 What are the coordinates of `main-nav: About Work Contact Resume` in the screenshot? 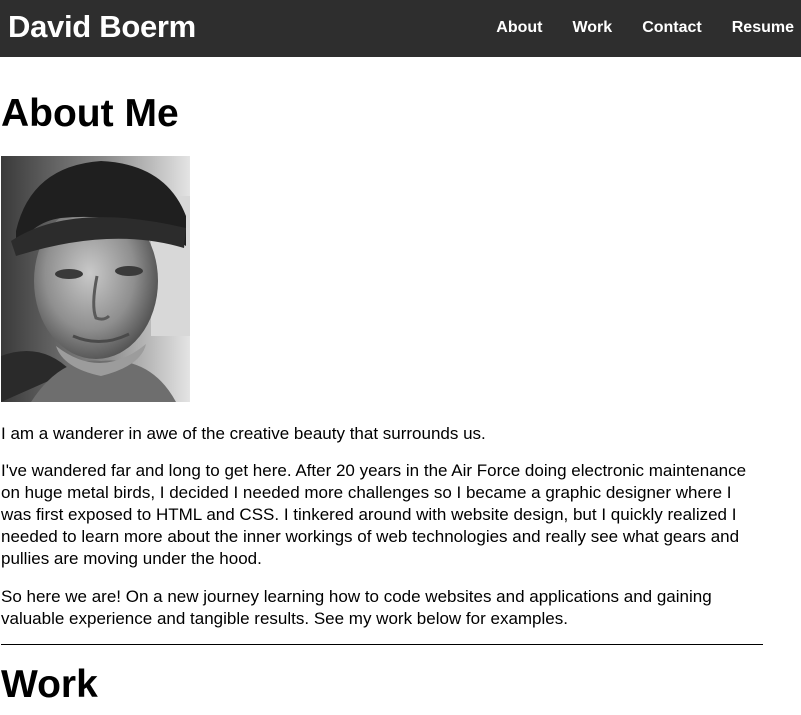 It's located at (645, 28).